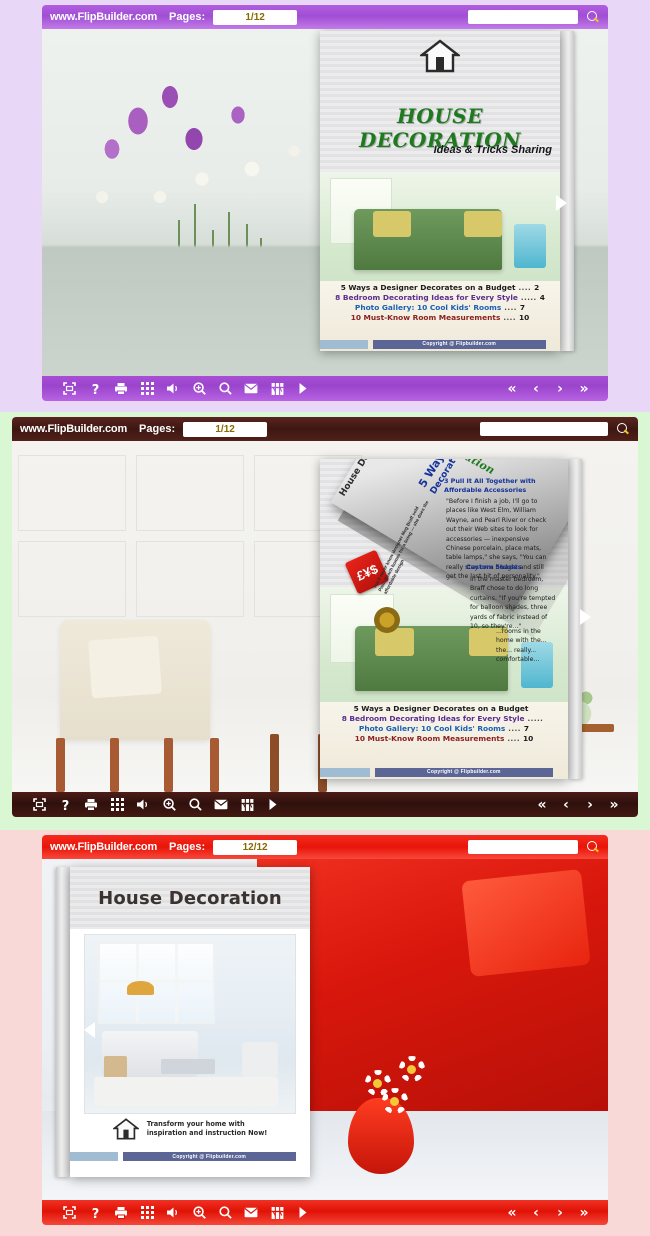  What do you see at coordinates (440, 226) in the screenshot?
I see `cover-photo` at bounding box center [440, 226].